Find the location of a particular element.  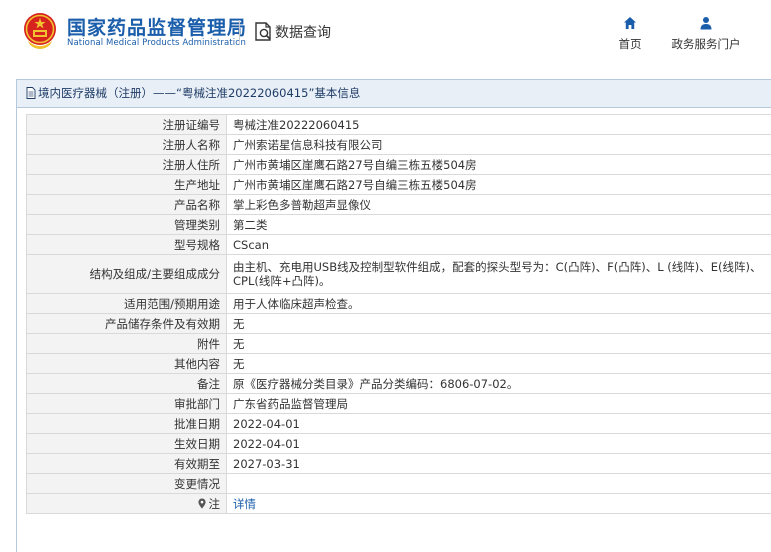

row-label: 注册人住所 is located at coordinates (126, 164).